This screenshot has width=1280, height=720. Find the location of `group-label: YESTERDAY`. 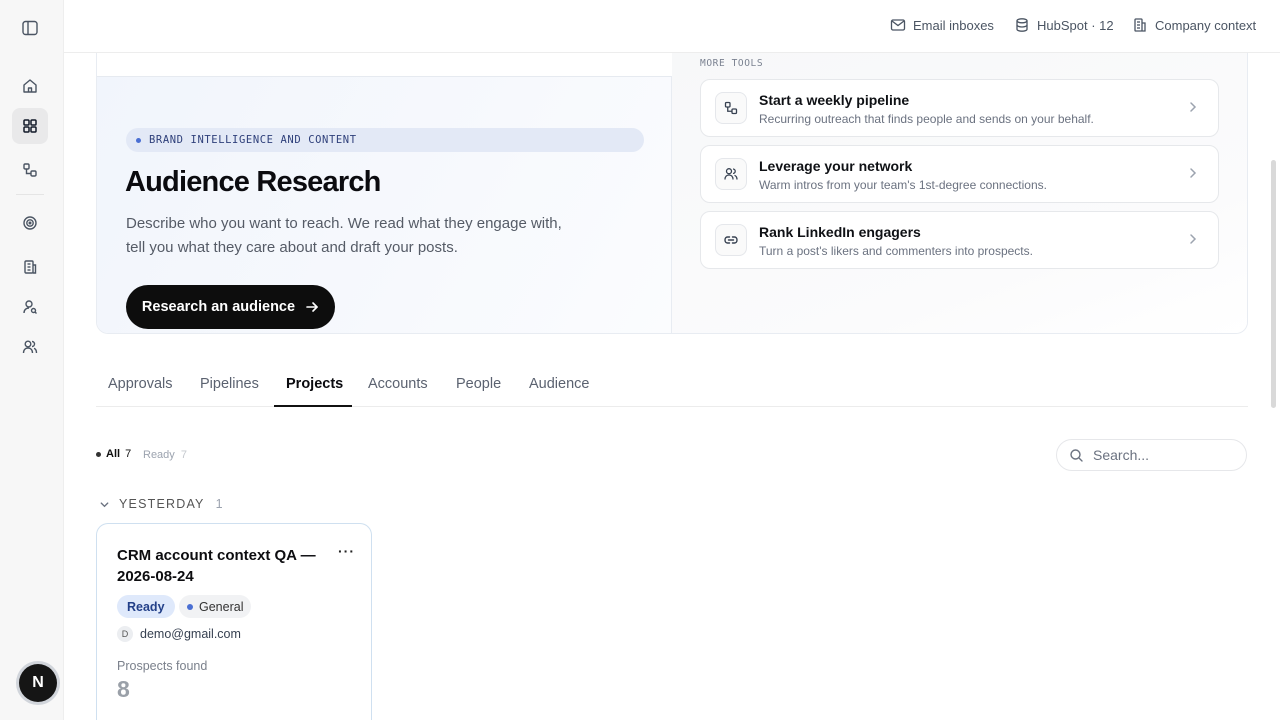

group-label: YESTERDAY is located at coordinates (162, 504).